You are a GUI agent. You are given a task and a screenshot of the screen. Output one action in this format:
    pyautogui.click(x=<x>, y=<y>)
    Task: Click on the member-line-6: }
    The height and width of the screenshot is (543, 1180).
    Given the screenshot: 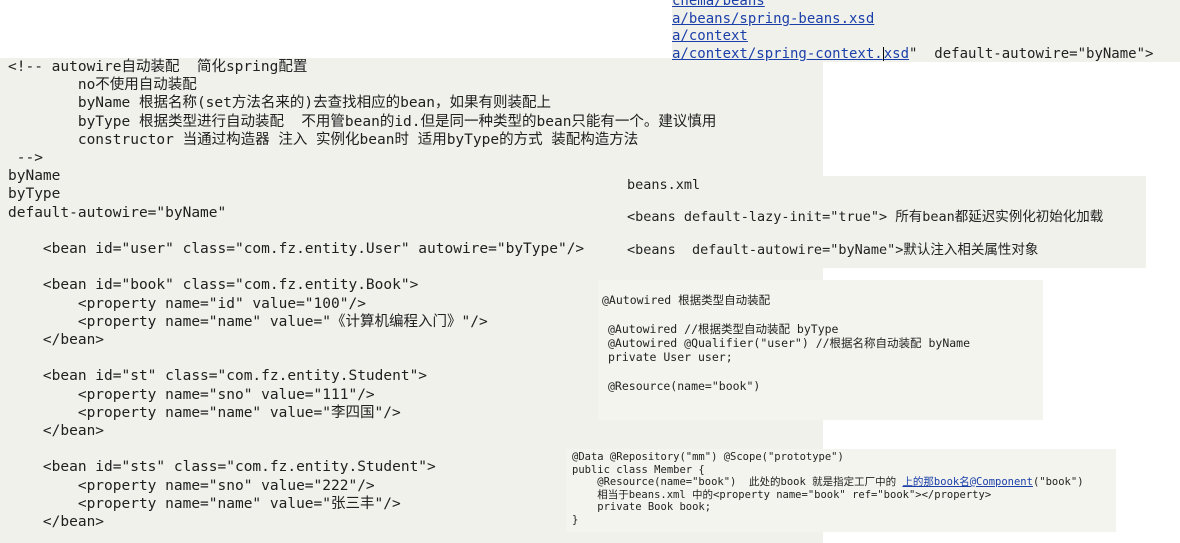 What is the action you would take?
    pyautogui.click(x=575, y=520)
    